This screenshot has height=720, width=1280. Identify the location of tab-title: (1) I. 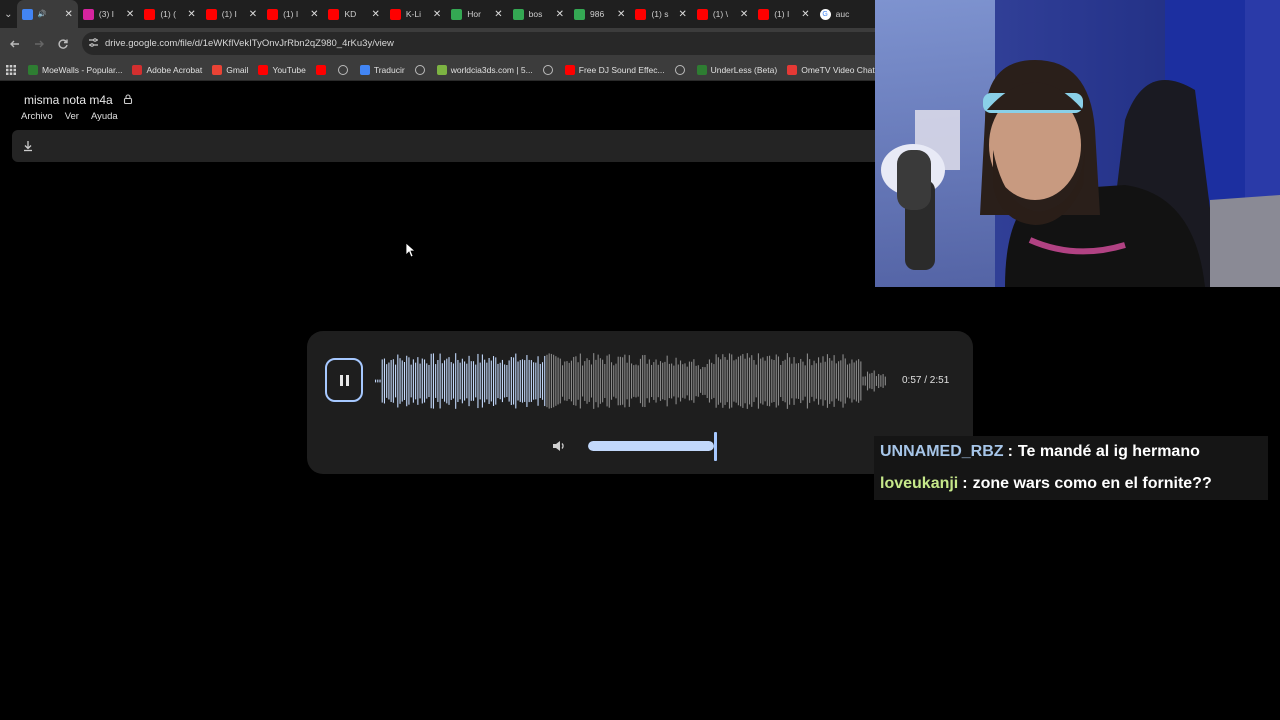
(782, 14).